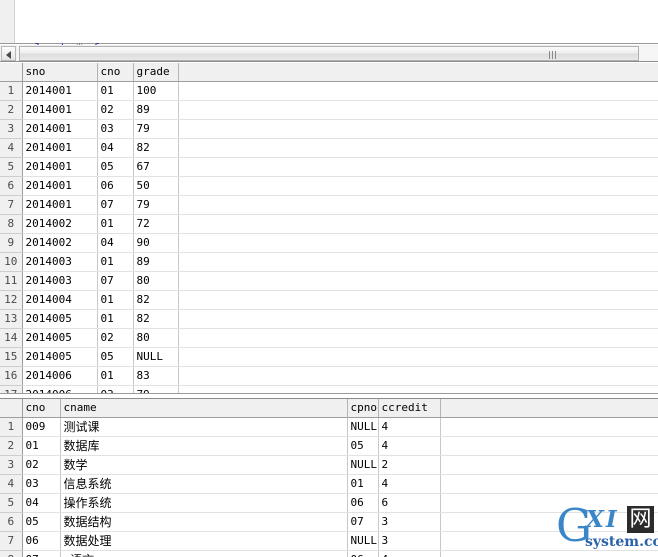 Image resolution: width=658 pixels, height=557 pixels. I want to click on editor-horizontal-scrollbar, so click(329, 53).